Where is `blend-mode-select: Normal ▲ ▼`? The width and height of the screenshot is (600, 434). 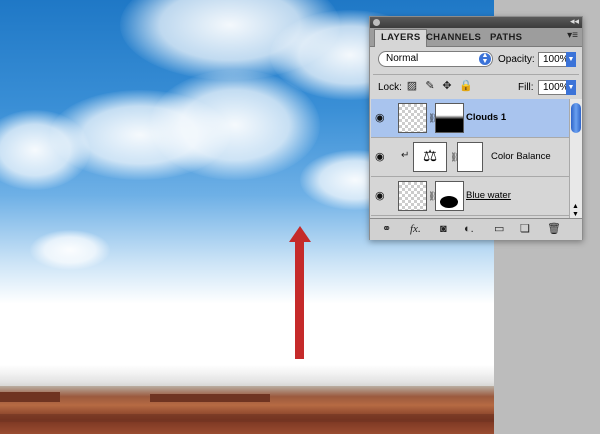
blend-mode-select: Normal ▲ ▼ is located at coordinates (435, 59).